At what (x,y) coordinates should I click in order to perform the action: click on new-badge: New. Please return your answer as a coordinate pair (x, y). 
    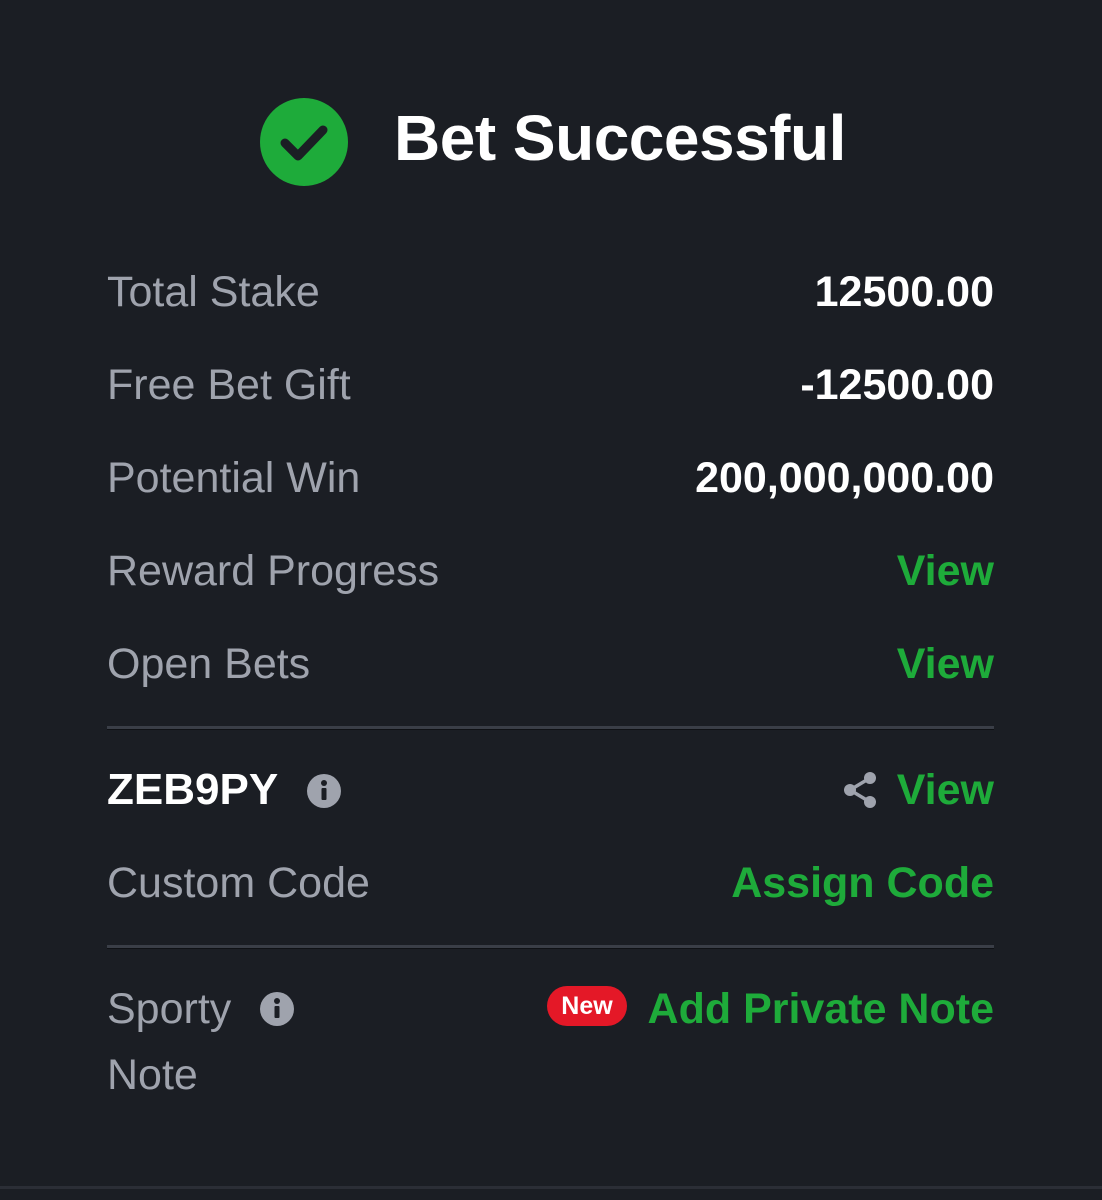
    Looking at the image, I should click on (587, 1006).